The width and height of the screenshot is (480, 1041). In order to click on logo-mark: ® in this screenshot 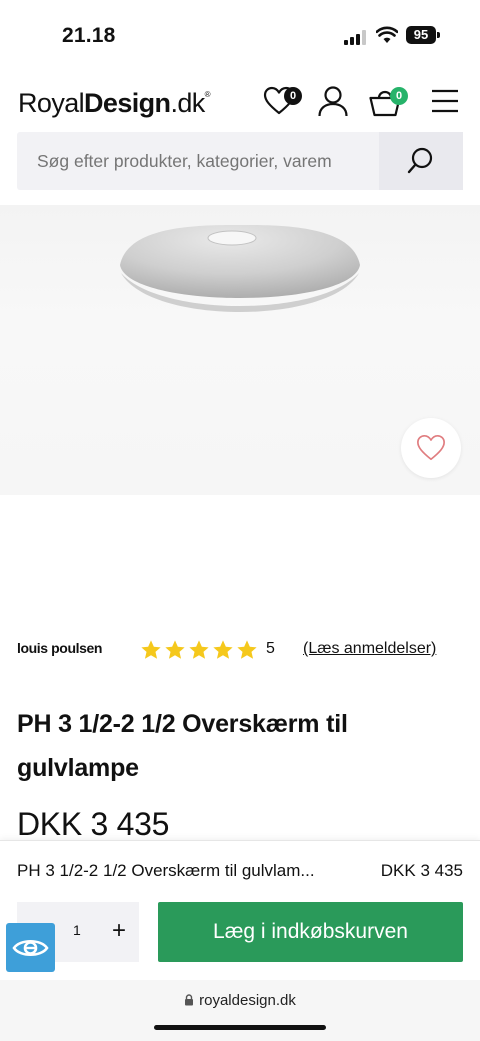, I will do `click(207, 94)`.